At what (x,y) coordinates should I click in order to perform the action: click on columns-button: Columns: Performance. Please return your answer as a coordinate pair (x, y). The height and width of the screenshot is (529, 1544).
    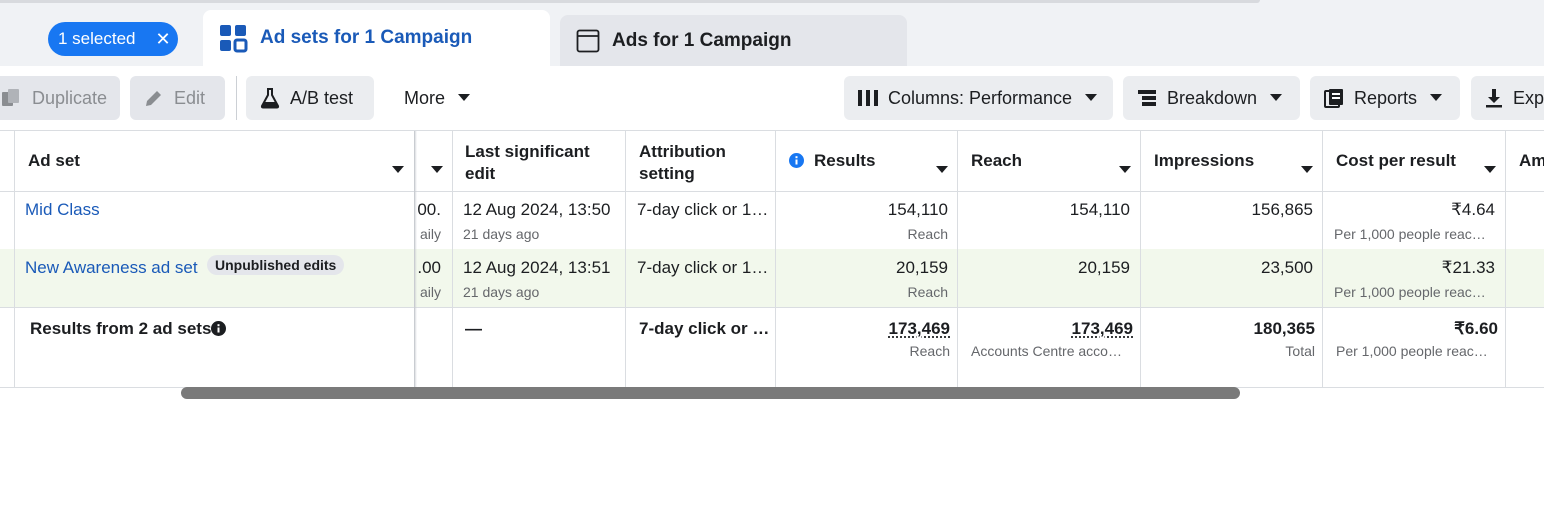
    Looking at the image, I should click on (978, 98).